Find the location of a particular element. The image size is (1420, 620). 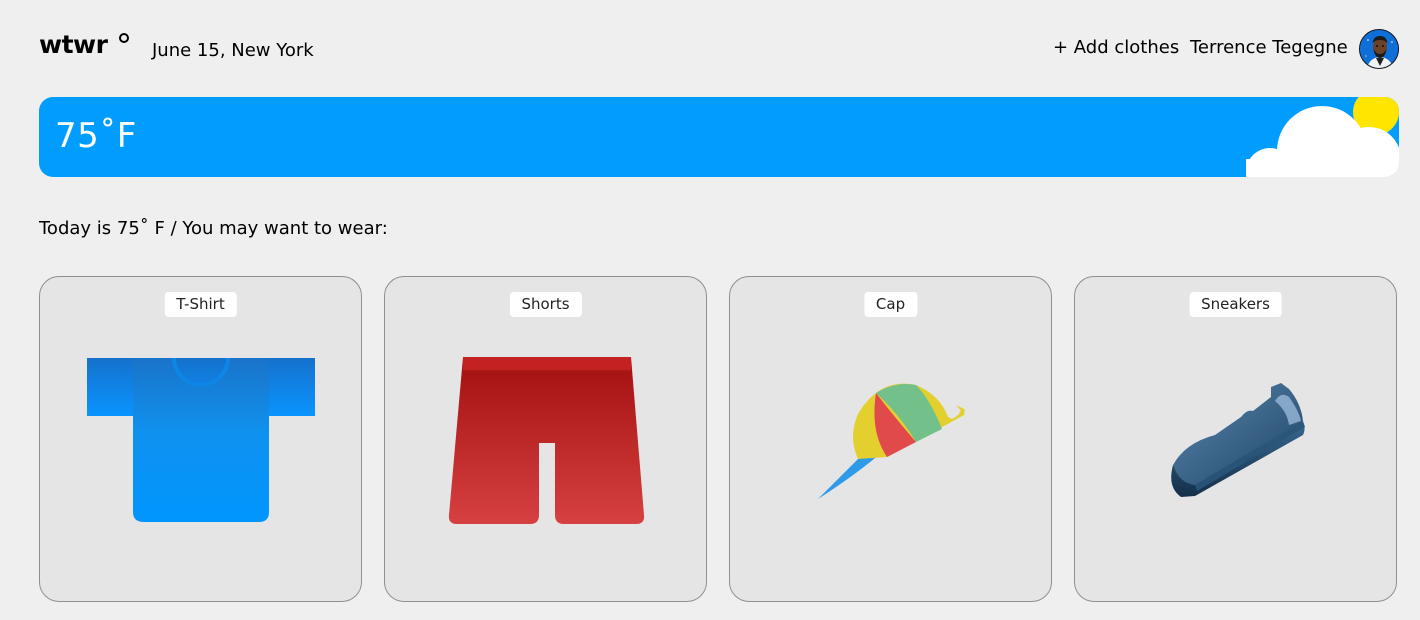

clothing-card-tshirt: T-Shirt is located at coordinates (200, 439).